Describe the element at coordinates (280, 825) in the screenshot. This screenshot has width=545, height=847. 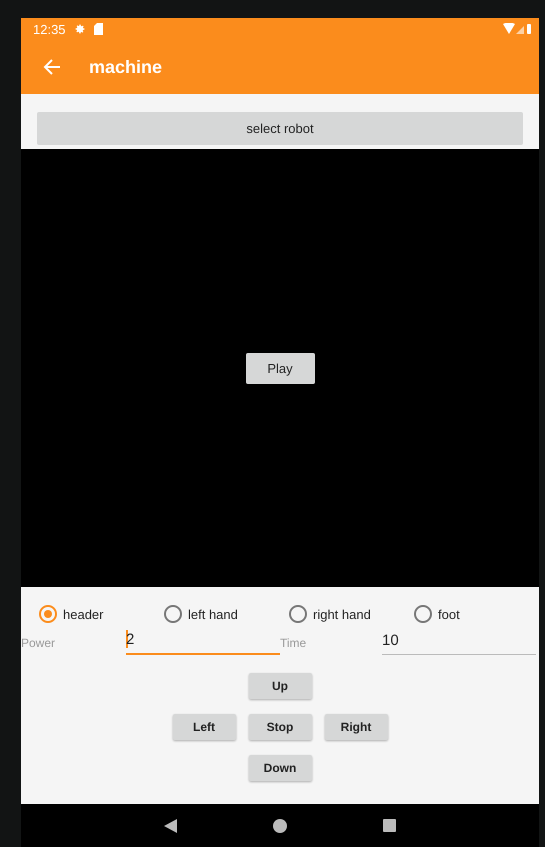
I see `home-icon` at that location.